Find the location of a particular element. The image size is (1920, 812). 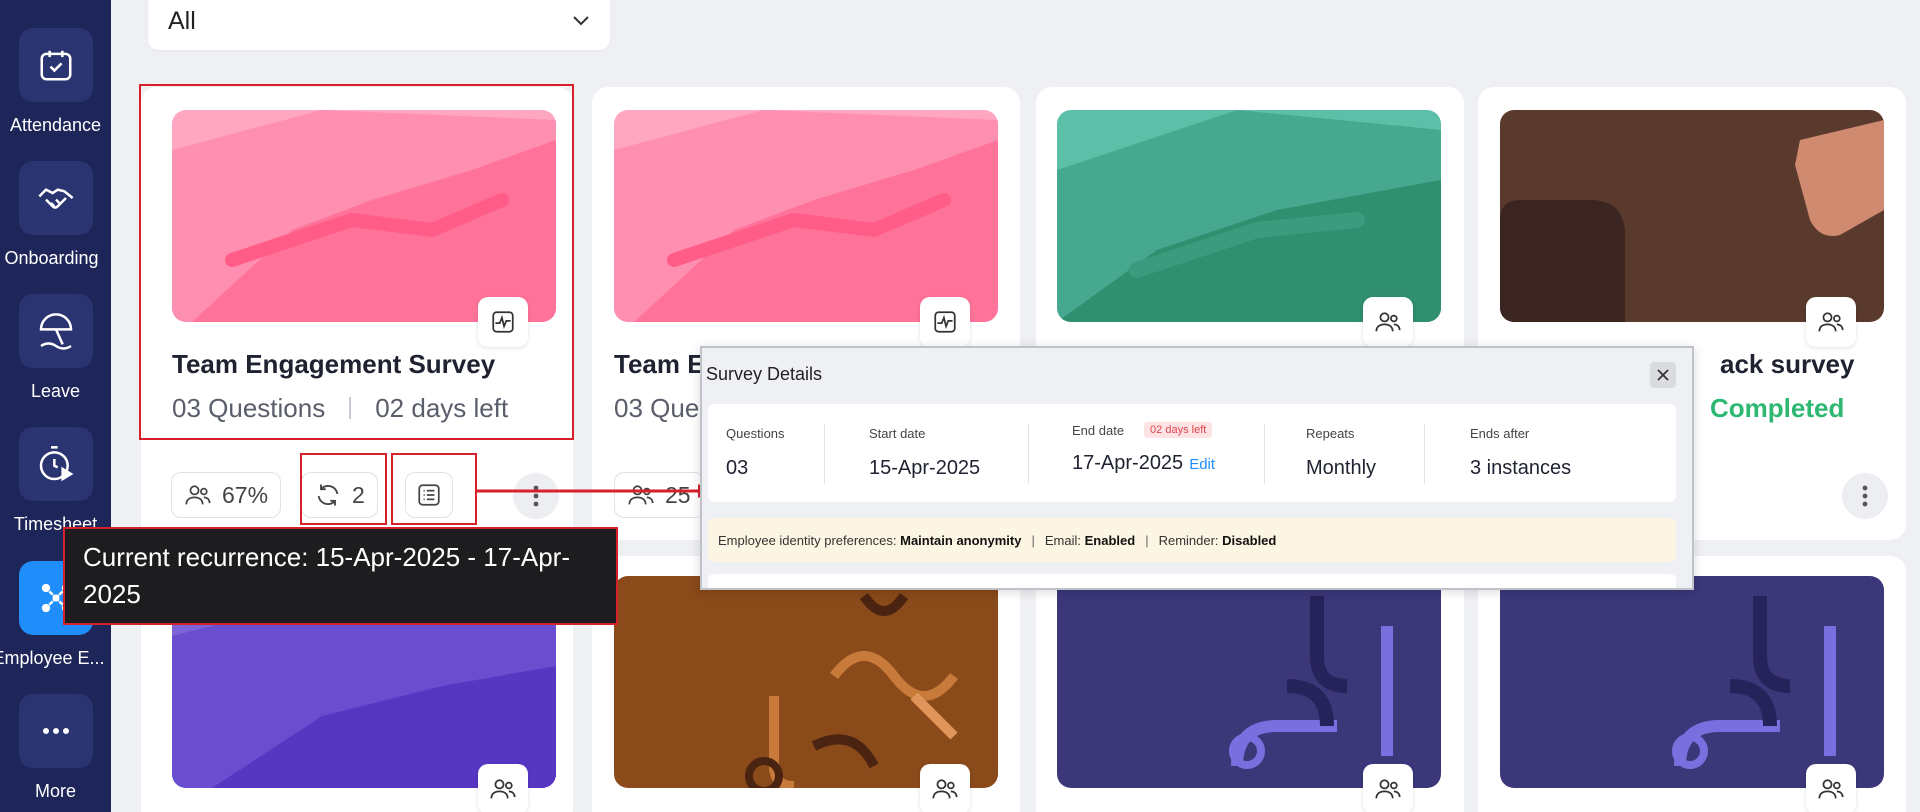

survey-title: ack survey is located at coordinates (1787, 364).